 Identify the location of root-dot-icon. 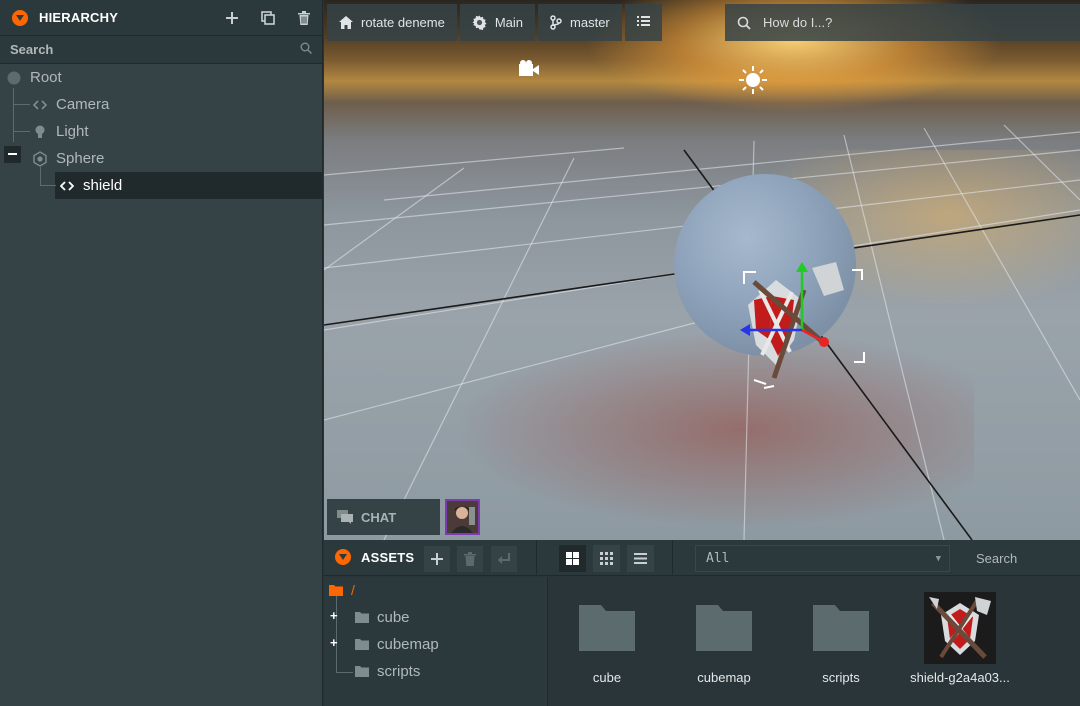
(14, 78).